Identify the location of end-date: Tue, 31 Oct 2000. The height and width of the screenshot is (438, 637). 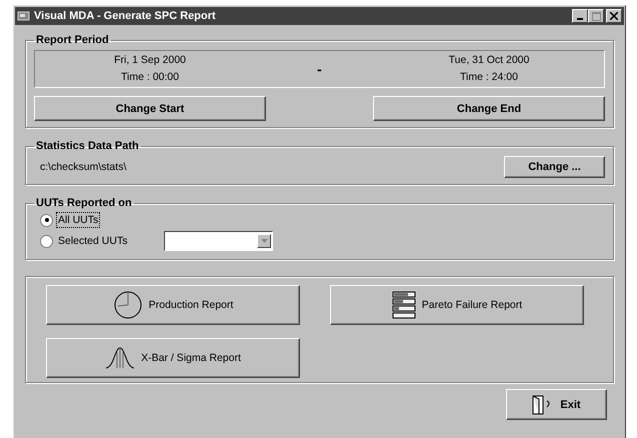
(489, 60).